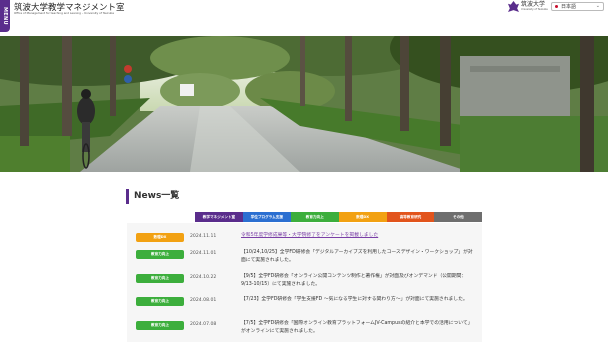  What do you see at coordinates (203, 277) in the screenshot?
I see `news-date: 2024.10.22` at bounding box center [203, 277].